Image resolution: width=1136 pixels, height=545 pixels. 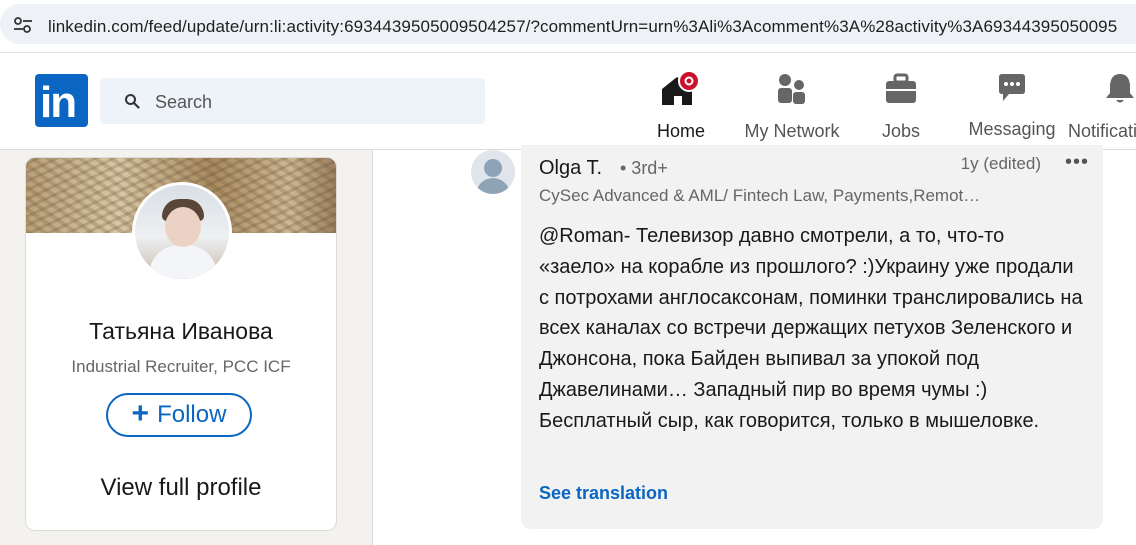 I want to click on nav-notifications: Notifications, so click(x=1102, y=107).